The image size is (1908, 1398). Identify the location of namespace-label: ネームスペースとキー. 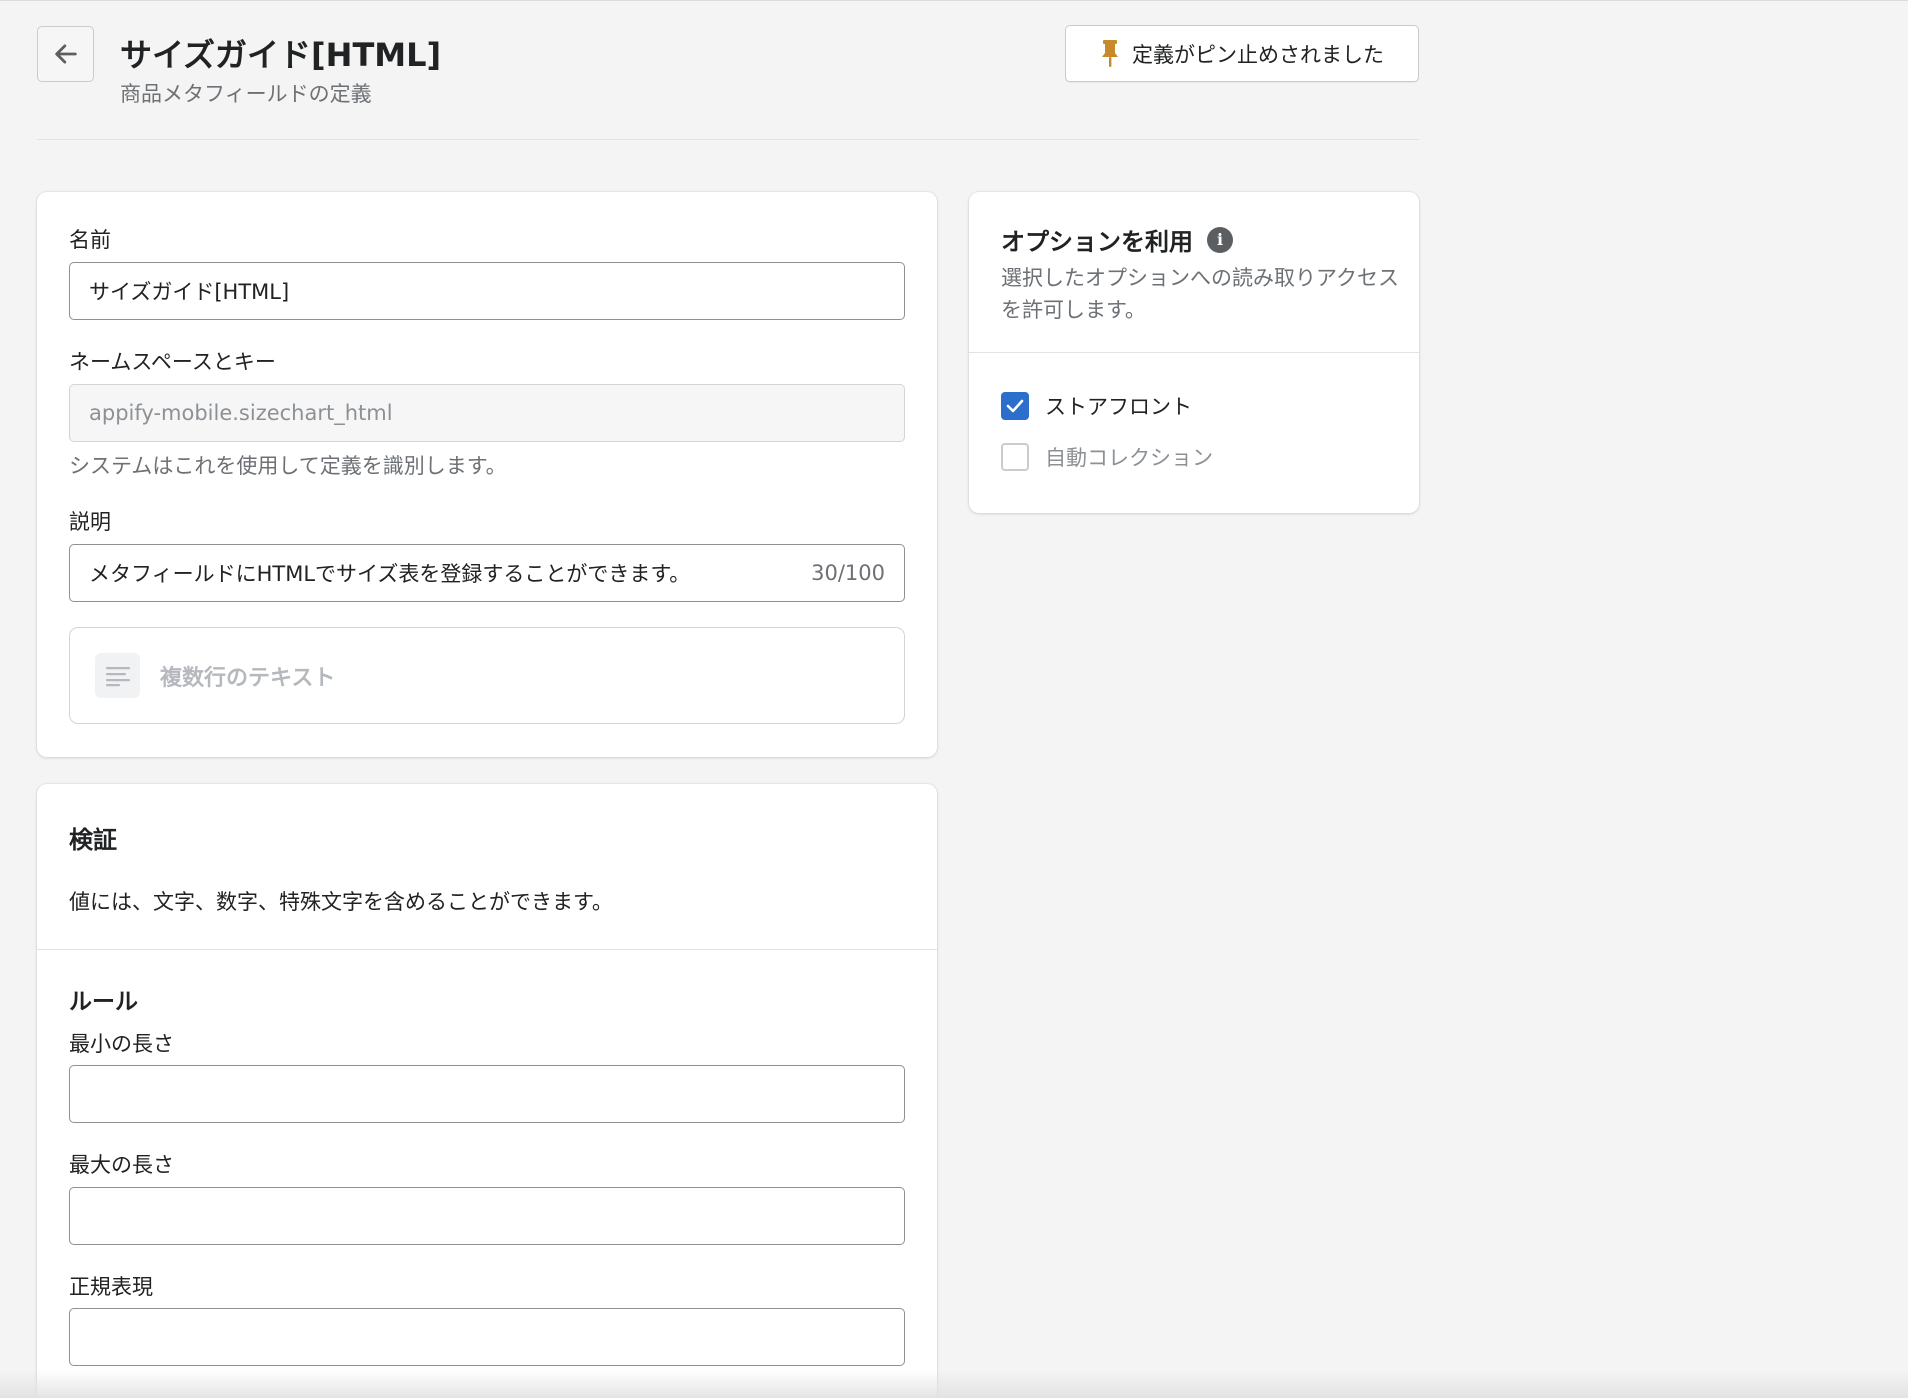
(172, 362).